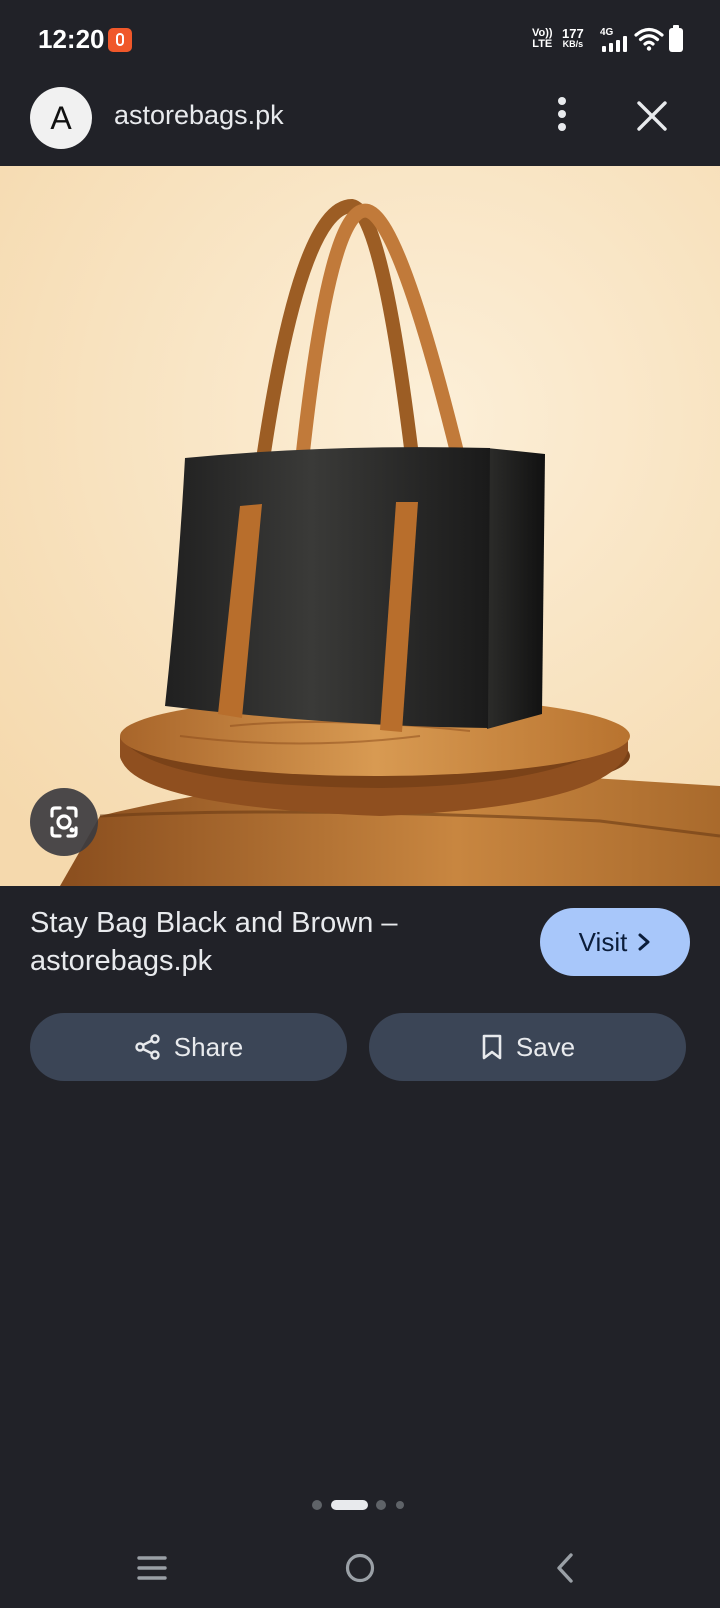 The width and height of the screenshot is (720, 1608). What do you see at coordinates (652, 116) in the screenshot?
I see `close-icon` at bounding box center [652, 116].